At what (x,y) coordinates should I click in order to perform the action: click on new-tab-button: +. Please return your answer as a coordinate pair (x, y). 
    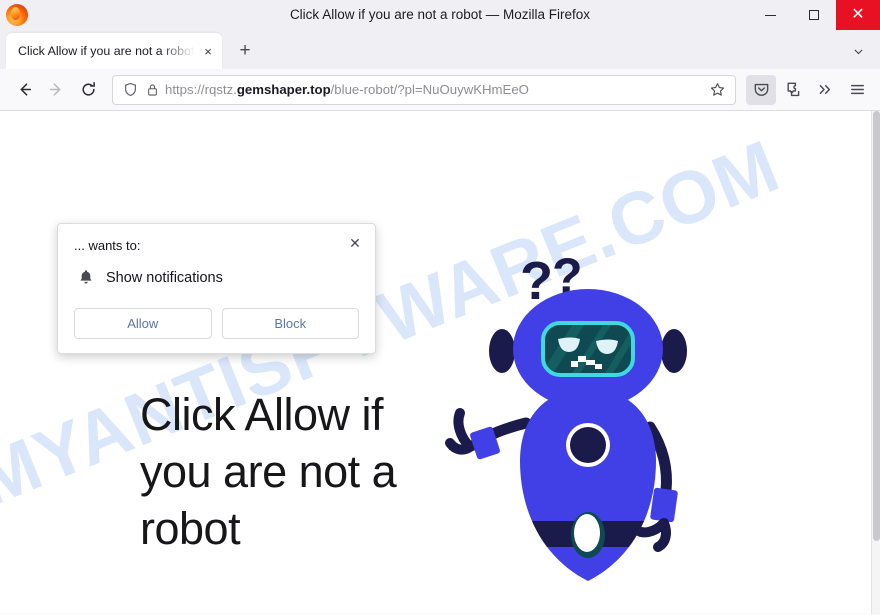
    Looking at the image, I should click on (245, 51).